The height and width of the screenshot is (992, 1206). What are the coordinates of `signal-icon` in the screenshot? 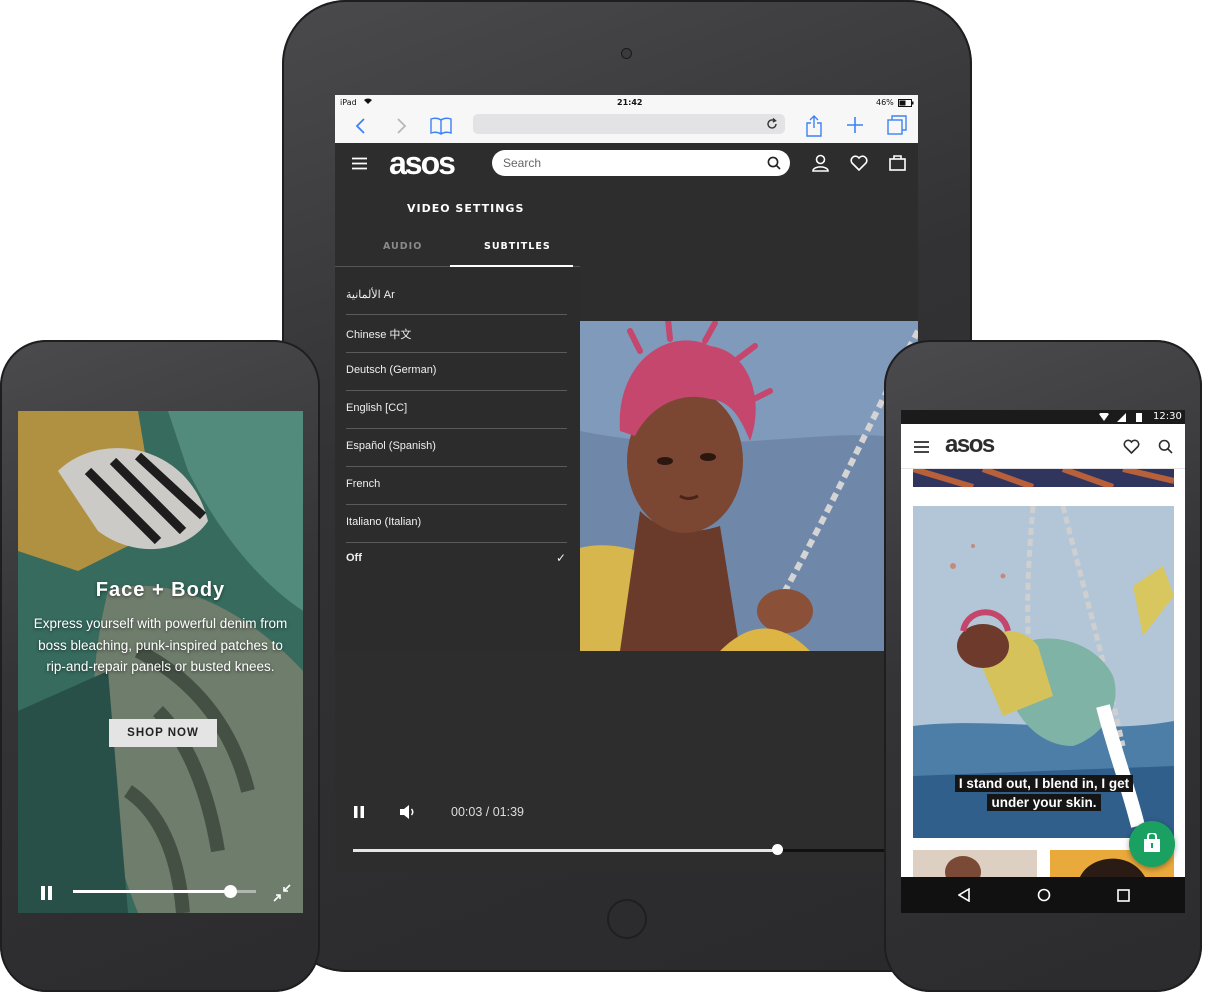 It's located at (1121, 417).